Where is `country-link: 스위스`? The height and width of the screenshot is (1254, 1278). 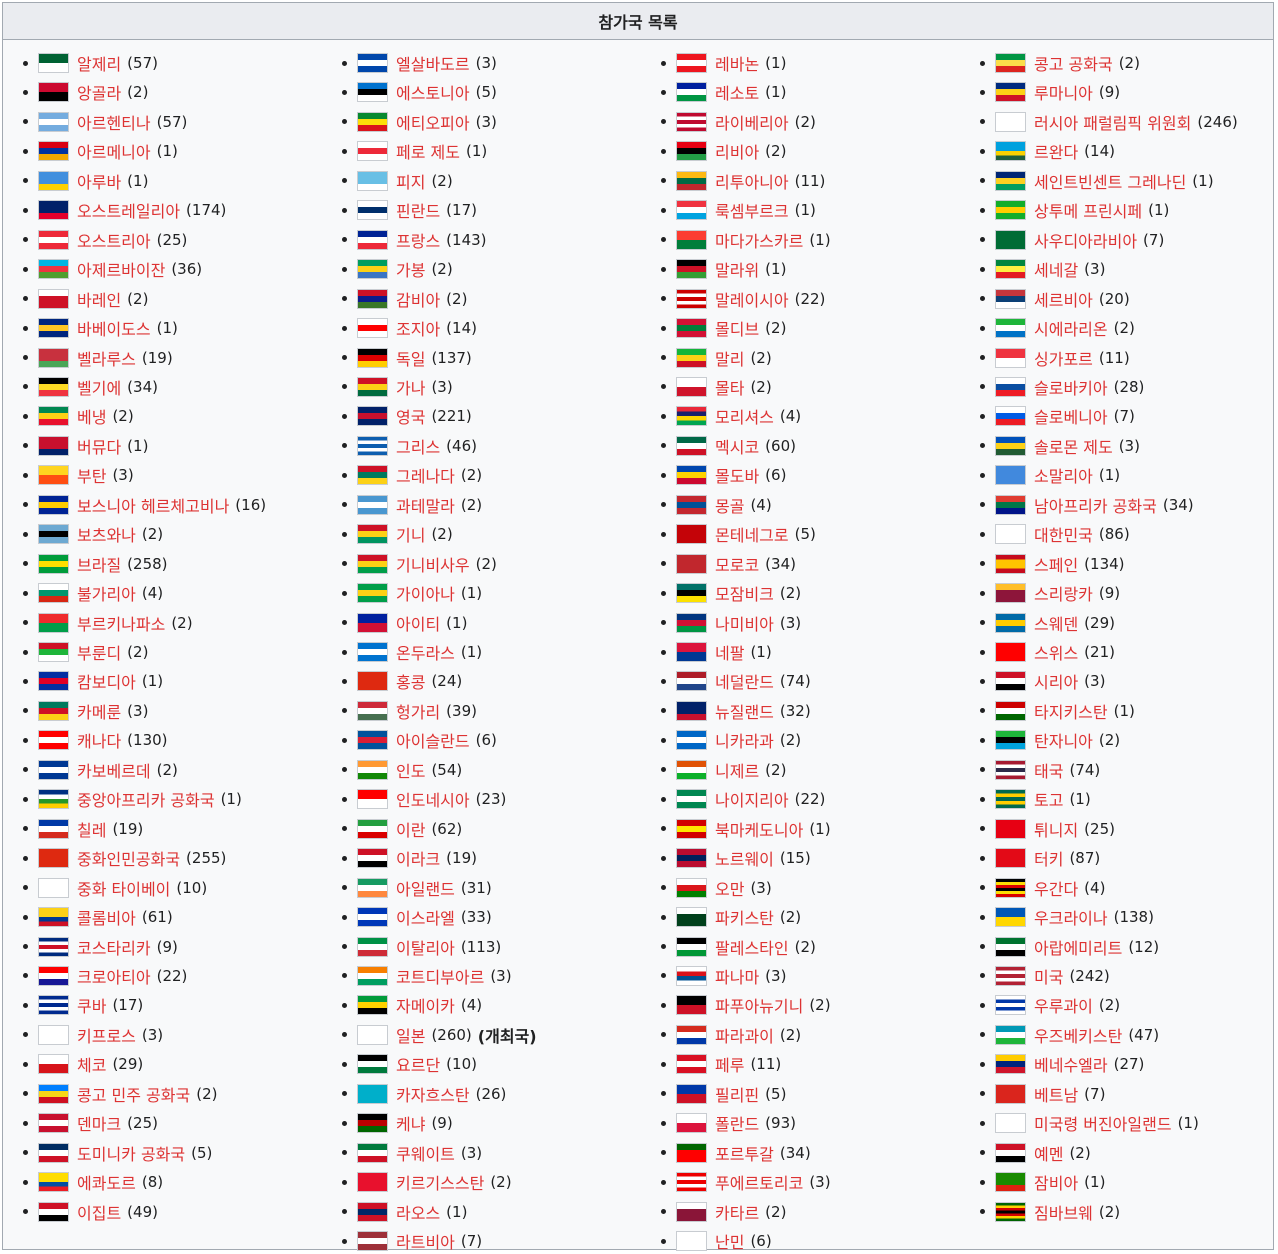
country-link: 스위스 is located at coordinates (1056, 652).